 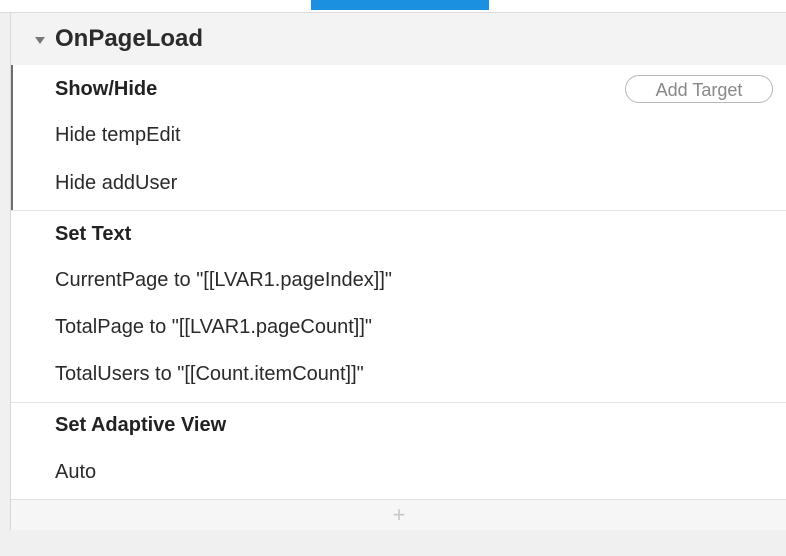 I want to click on add-action-button: +, so click(x=398, y=514).